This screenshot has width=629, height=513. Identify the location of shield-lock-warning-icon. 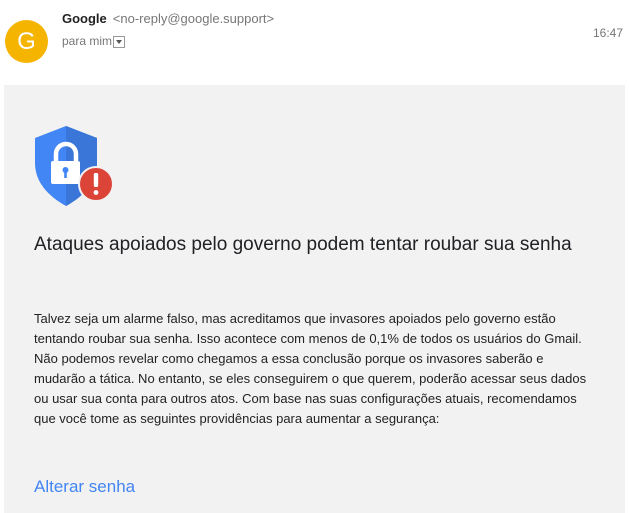
(74, 166).